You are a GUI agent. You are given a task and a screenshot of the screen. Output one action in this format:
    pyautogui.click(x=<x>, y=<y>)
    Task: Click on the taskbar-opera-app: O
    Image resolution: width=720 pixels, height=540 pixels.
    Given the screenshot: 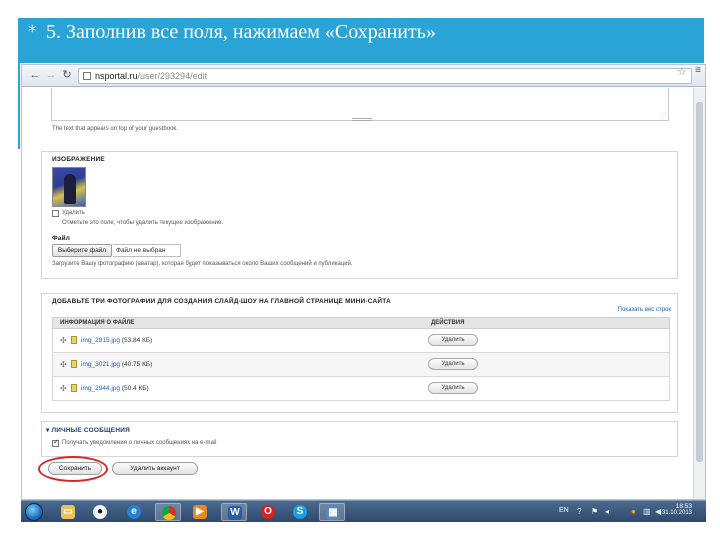 What is the action you would take?
    pyautogui.click(x=268, y=512)
    